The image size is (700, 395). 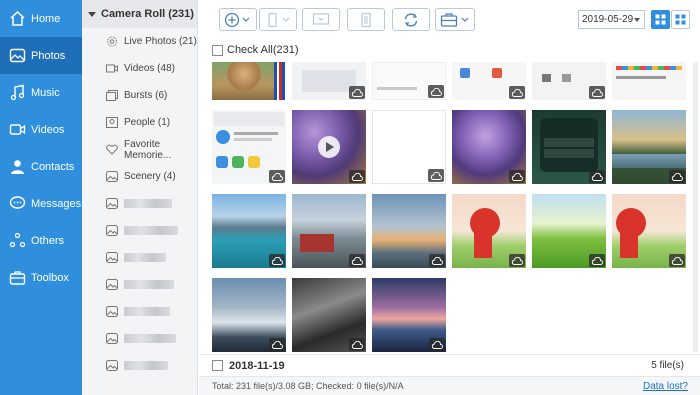 What do you see at coordinates (17, 92) in the screenshot?
I see `music-icon` at bounding box center [17, 92].